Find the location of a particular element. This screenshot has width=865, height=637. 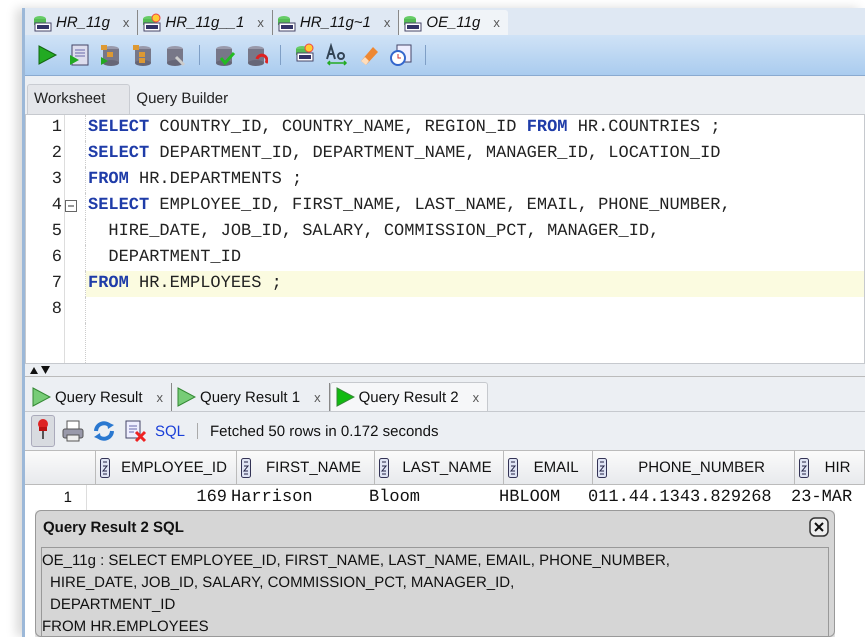

line-number: 2 is located at coordinates (45, 154).